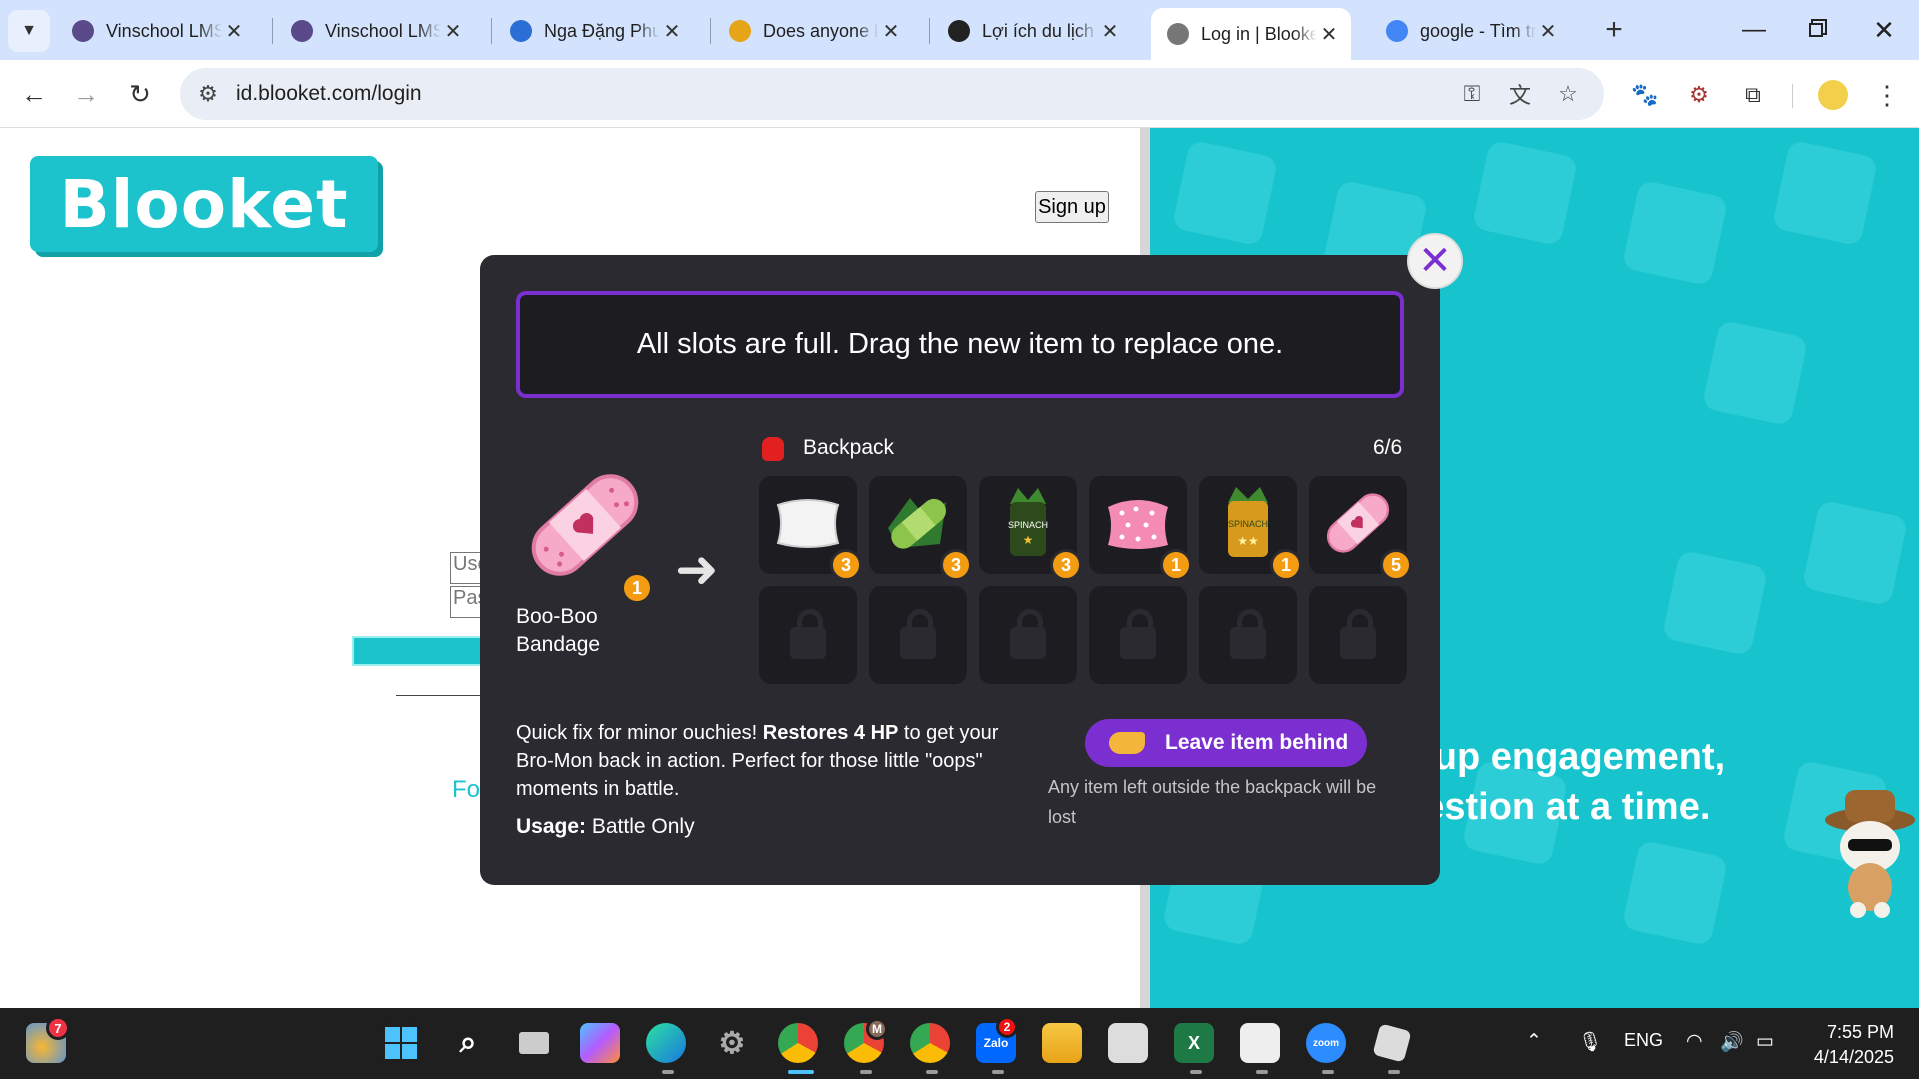 The height and width of the screenshot is (1079, 1919). I want to click on puzzle-extensions-icon: ⧉, so click(1753, 95).